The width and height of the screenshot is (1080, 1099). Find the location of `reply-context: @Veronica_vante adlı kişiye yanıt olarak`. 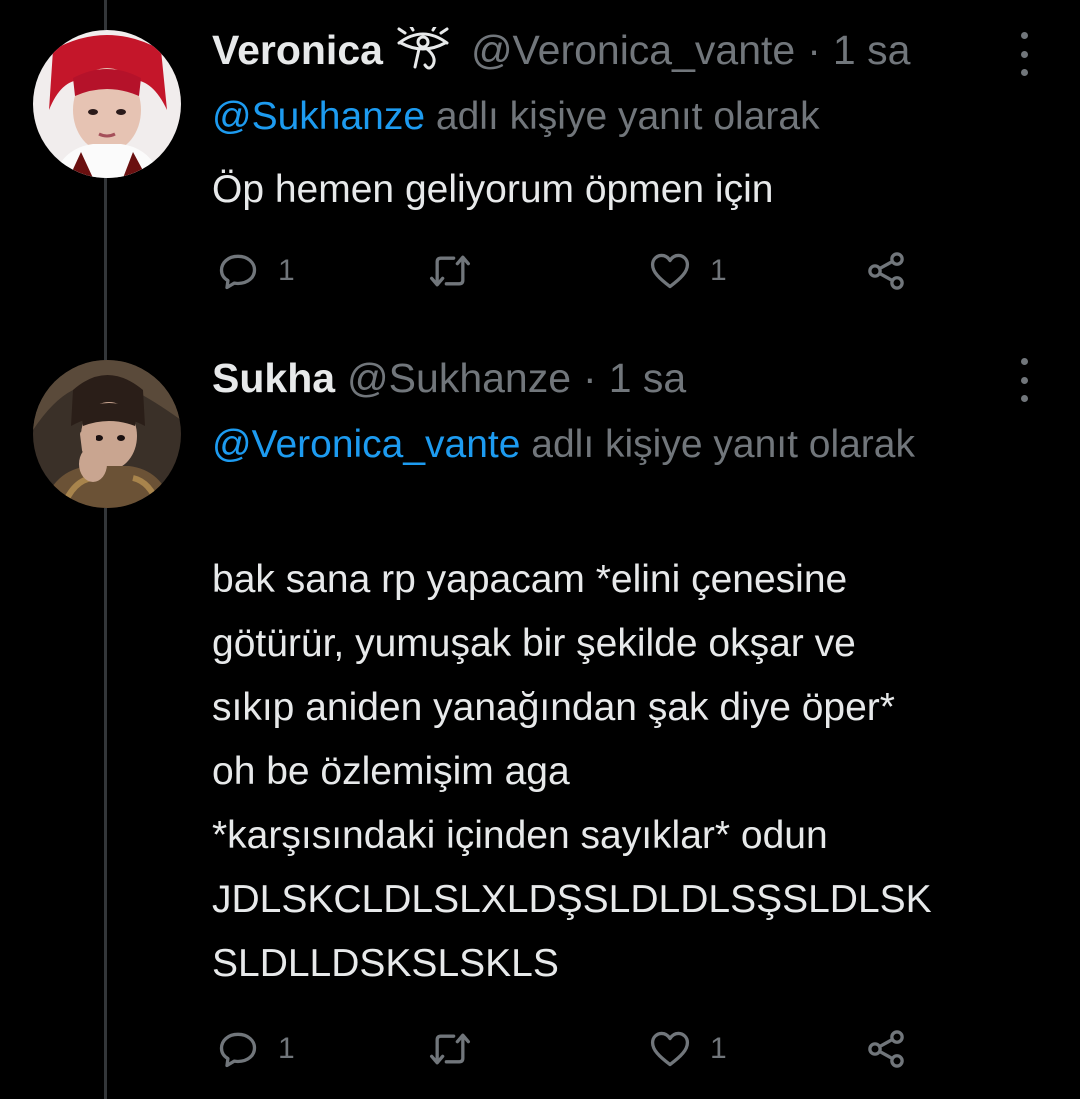

reply-context: @Veronica_vante adlı kişiye yanıt olarak is located at coordinates (572, 445).